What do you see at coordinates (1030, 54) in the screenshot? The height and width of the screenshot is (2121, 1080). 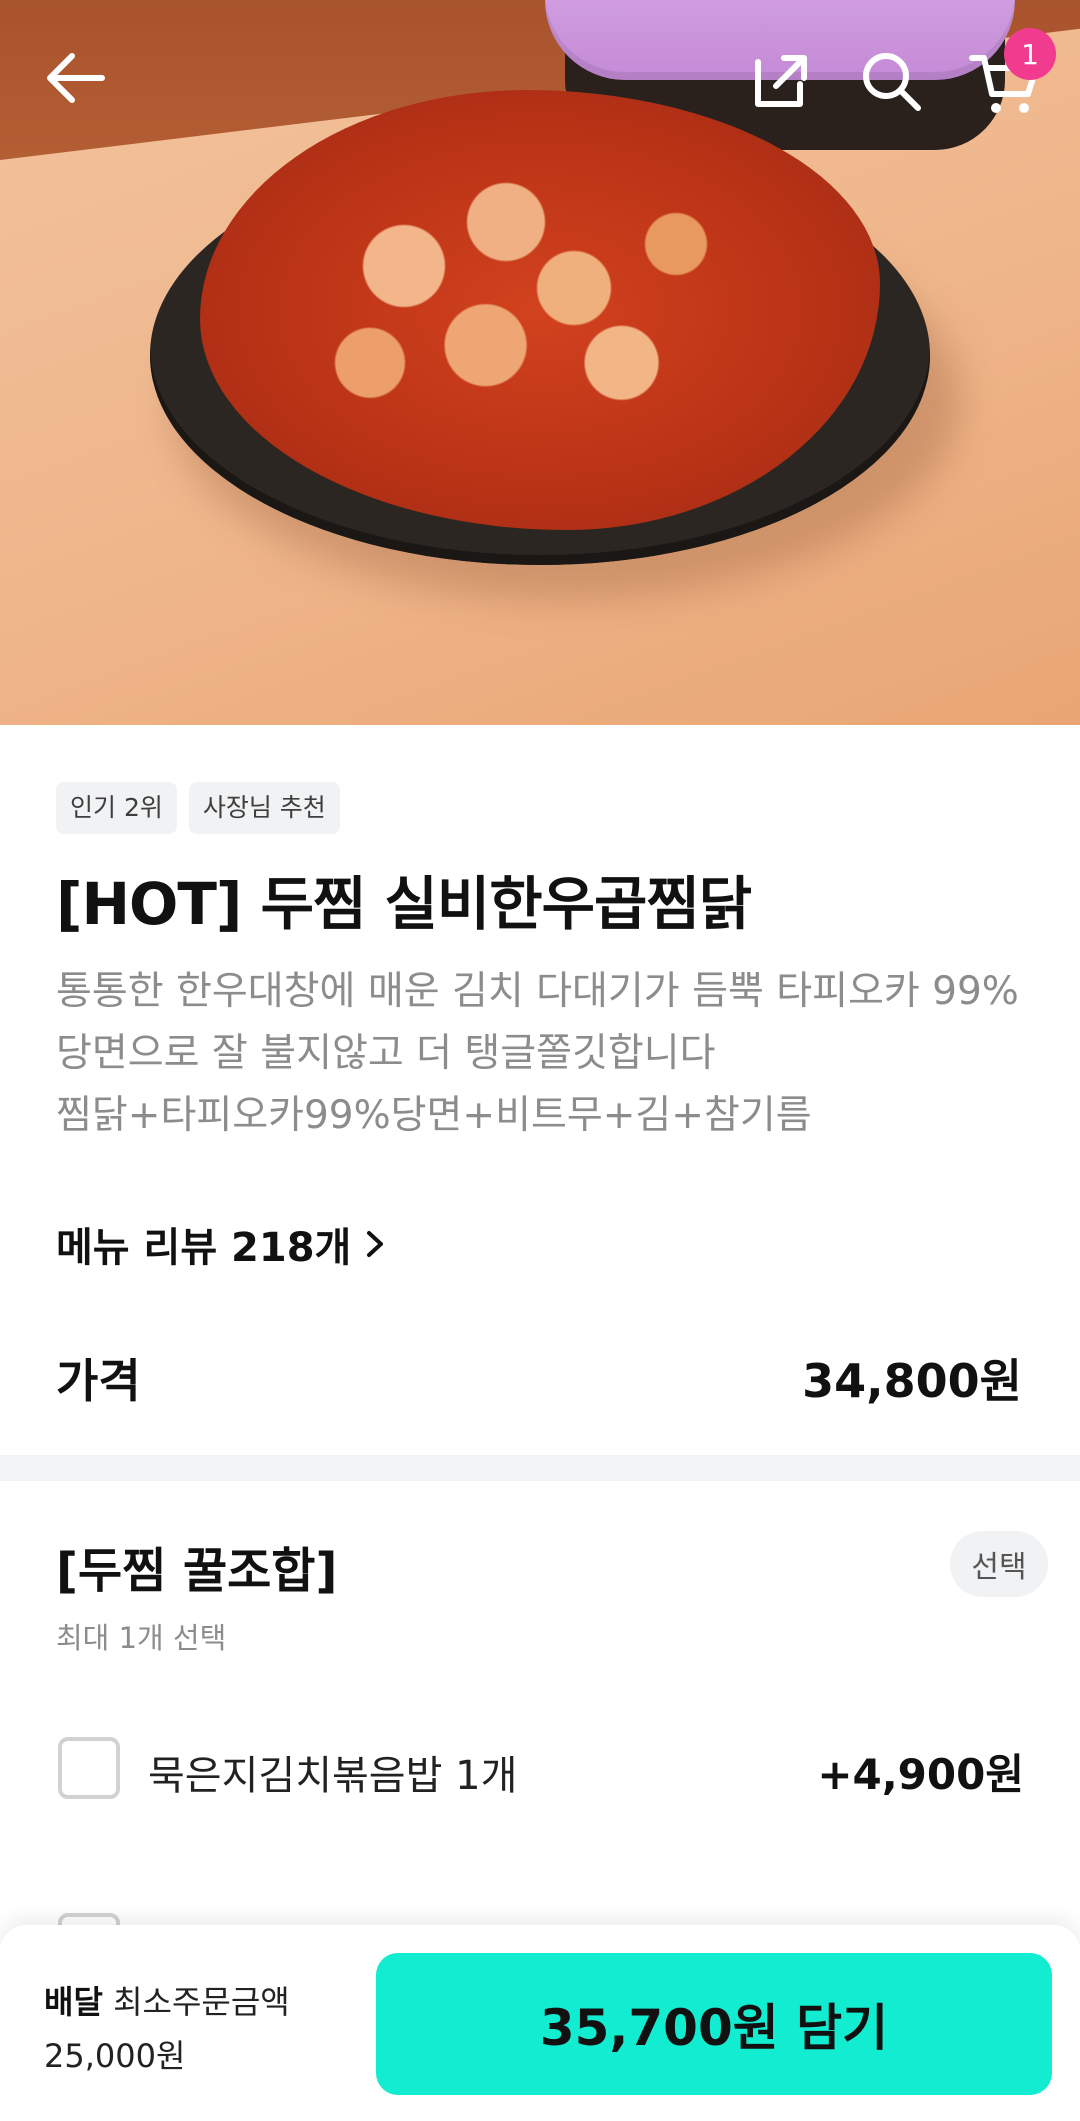 I see `cart-count-badge: 1` at bounding box center [1030, 54].